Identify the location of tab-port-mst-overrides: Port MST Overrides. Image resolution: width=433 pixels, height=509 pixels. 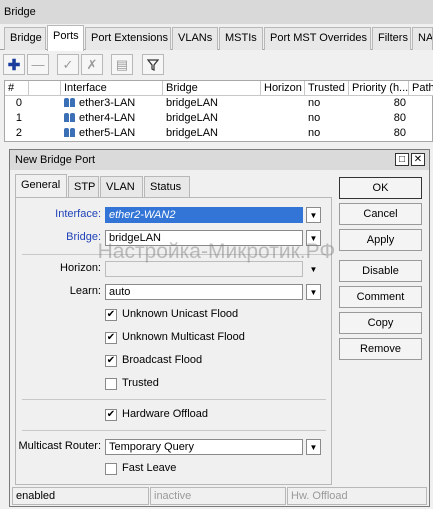
(317, 38).